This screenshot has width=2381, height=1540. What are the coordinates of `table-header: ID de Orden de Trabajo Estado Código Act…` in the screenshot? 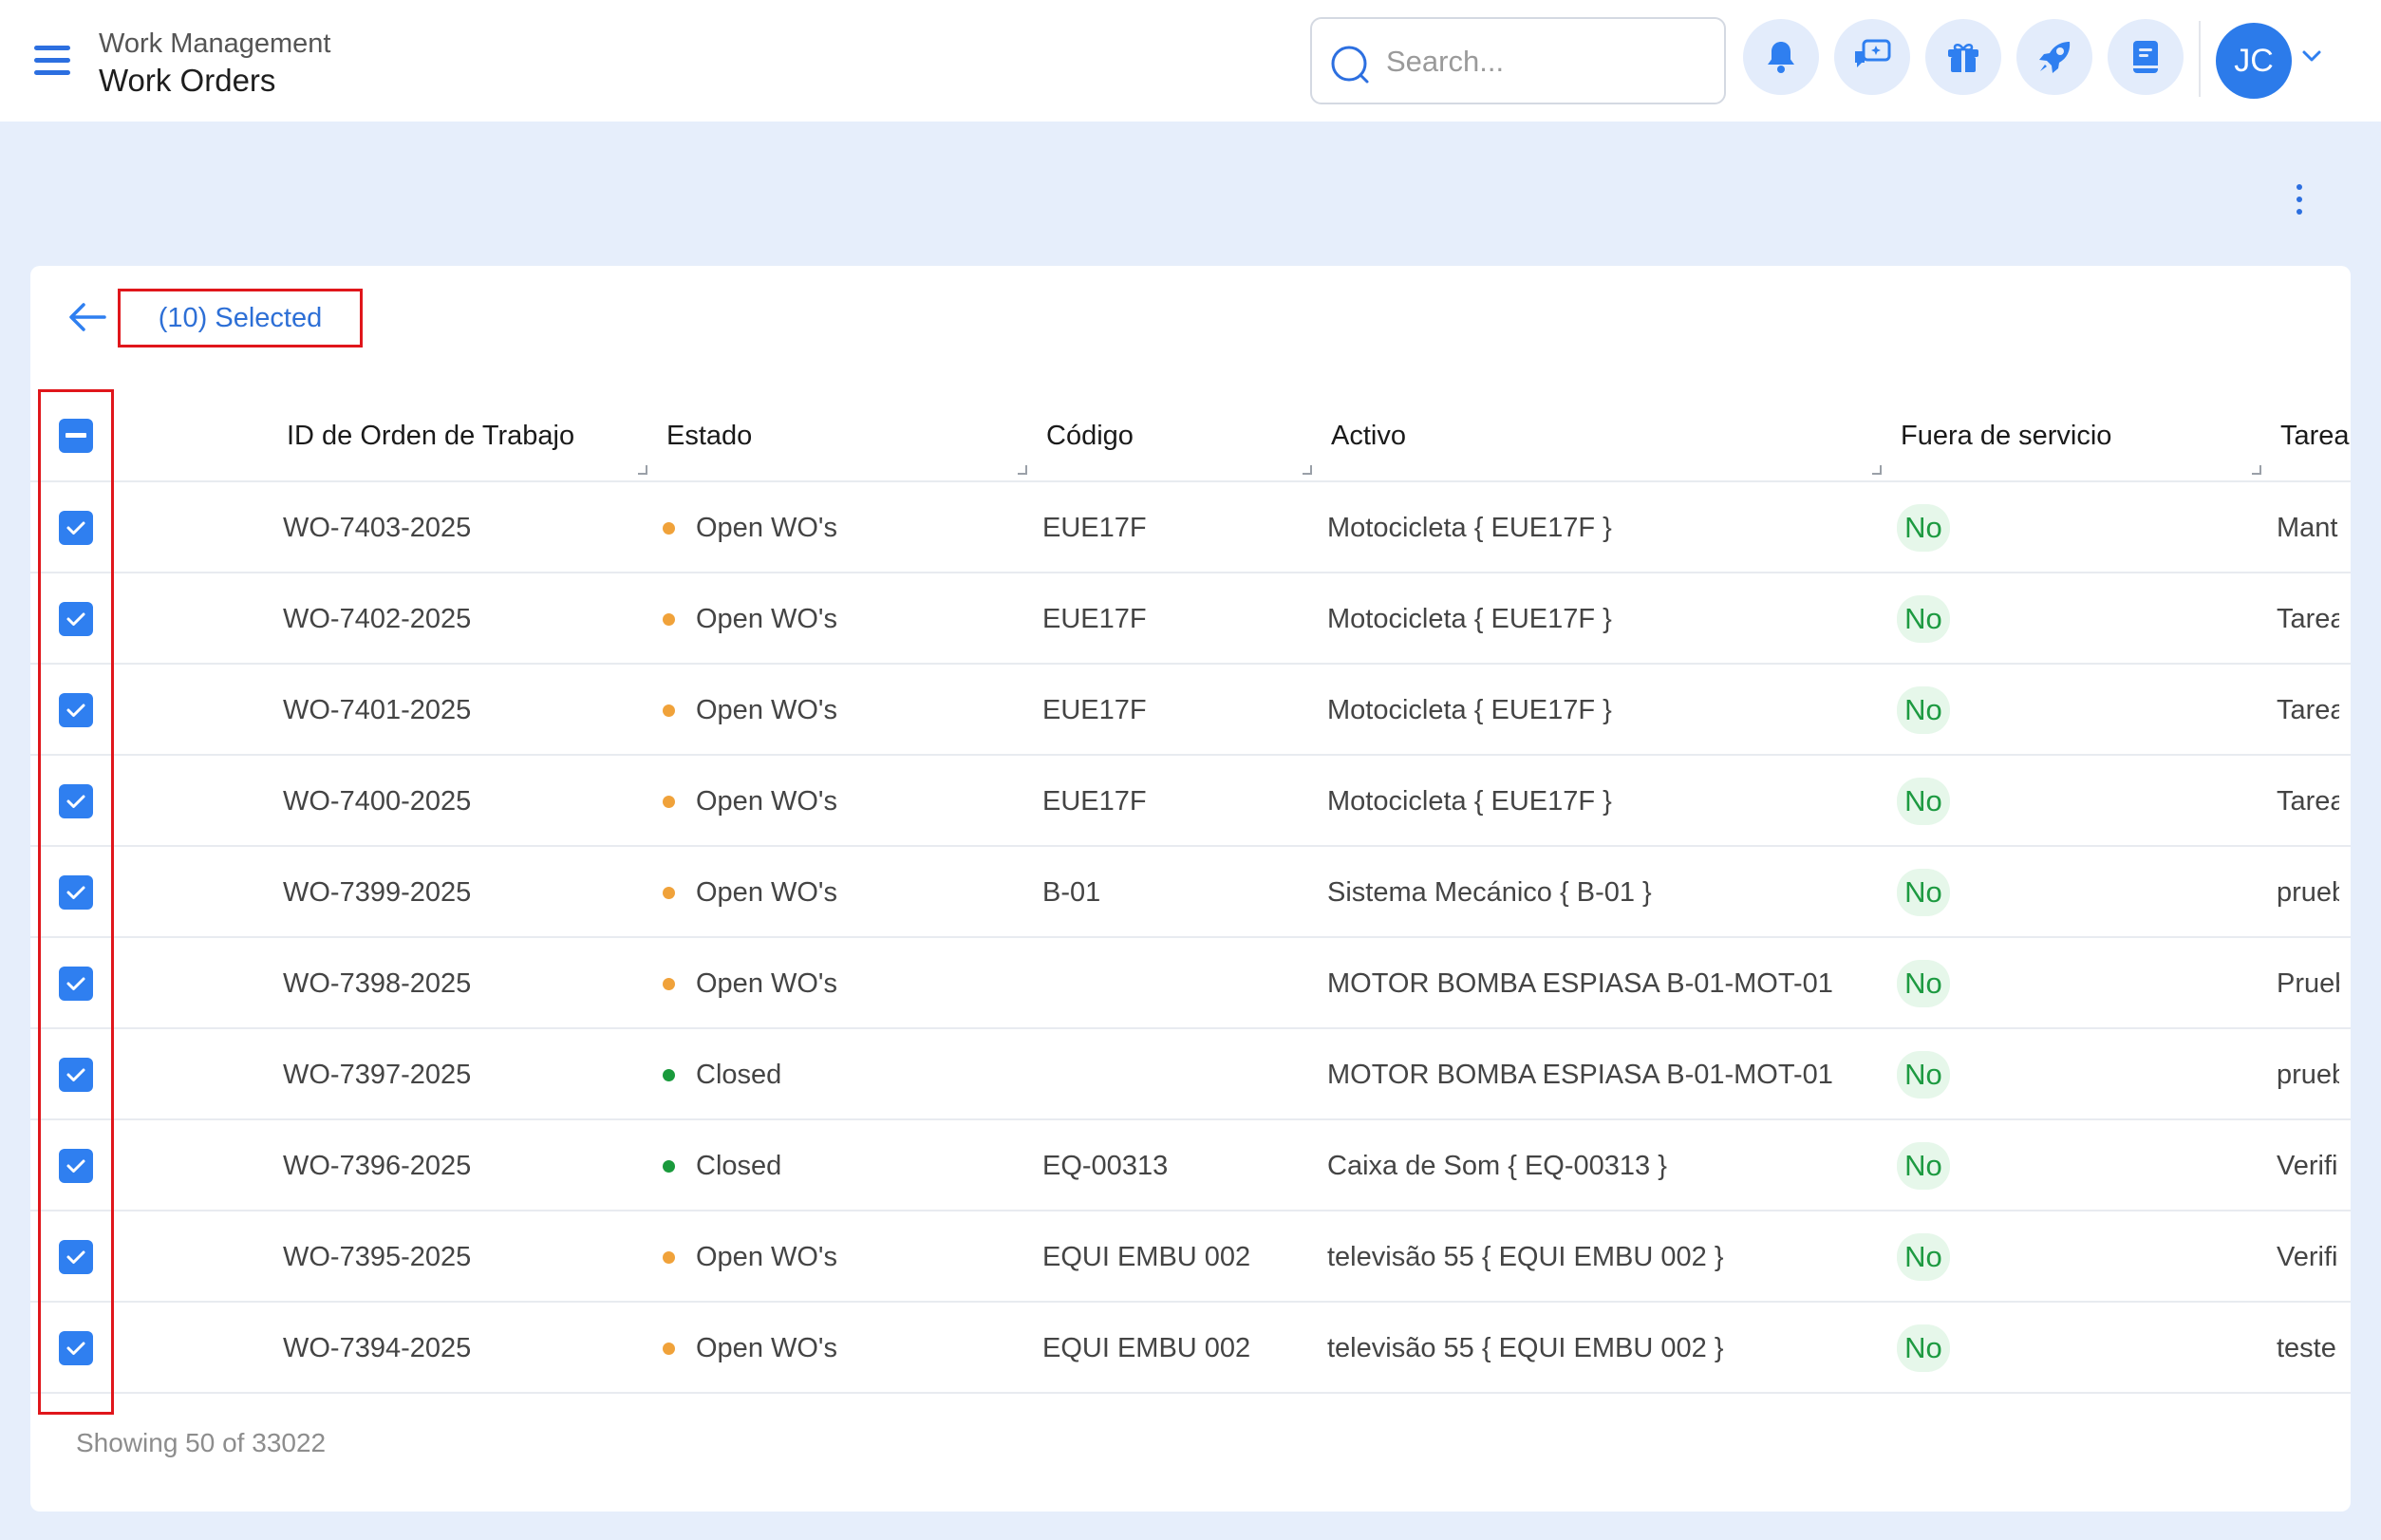 It's located at (1190, 436).